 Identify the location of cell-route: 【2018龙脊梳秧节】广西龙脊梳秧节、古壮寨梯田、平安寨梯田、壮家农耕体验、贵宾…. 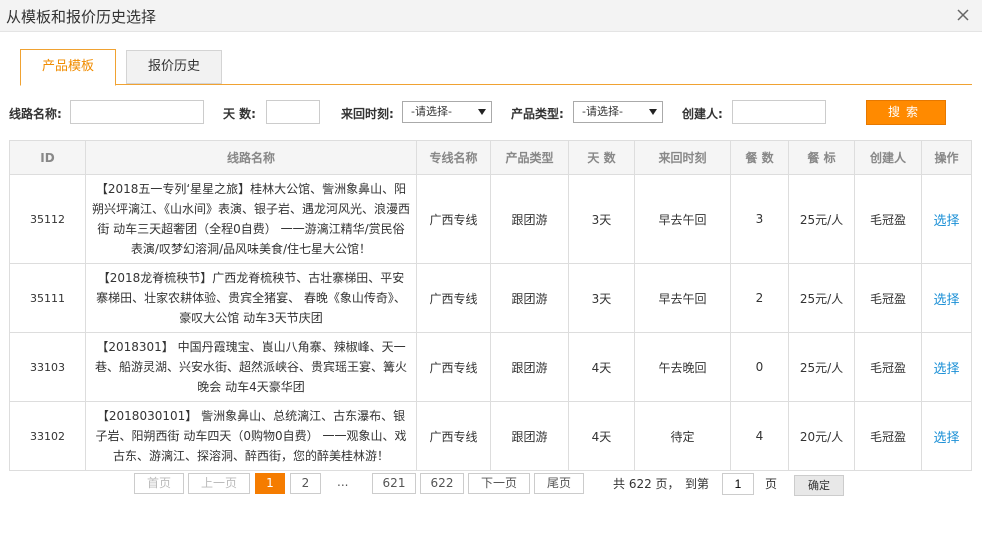
(251, 298).